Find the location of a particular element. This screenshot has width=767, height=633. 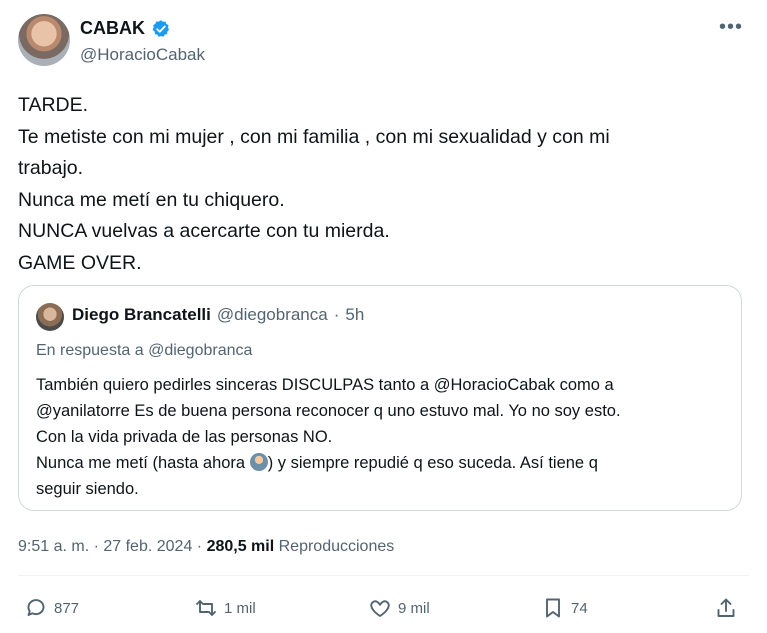

like-count: 9 mil is located at coordinates (414, 608).